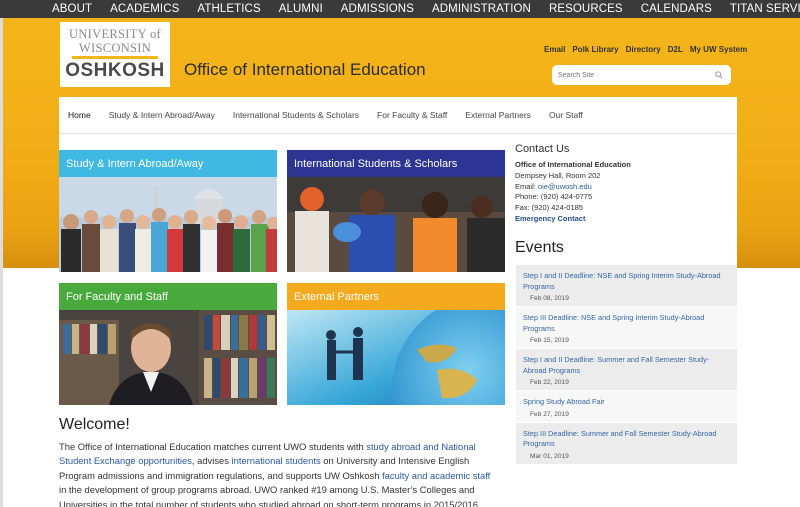 The width and height of the screenshot is (800, 507). What do you see at coordinates (162, 115) in the screenshot?
I see `section-nav-study-abroad: Study & Intern Abroad/Away` at bounding box center [162, 115].